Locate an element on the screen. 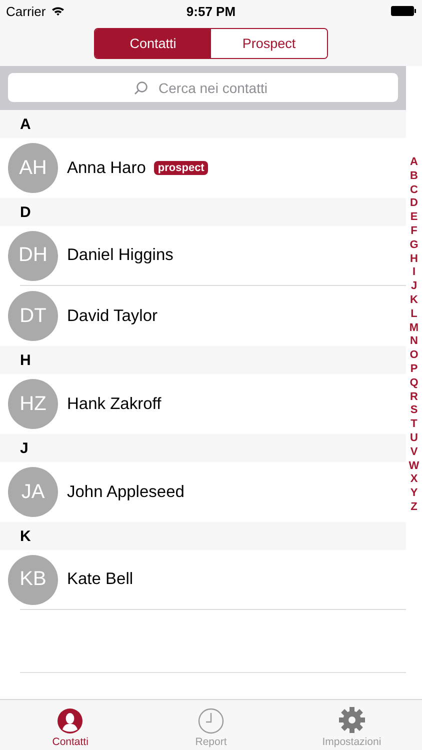  tab-bar-item: Contatti is located at coordinates (70, 725).